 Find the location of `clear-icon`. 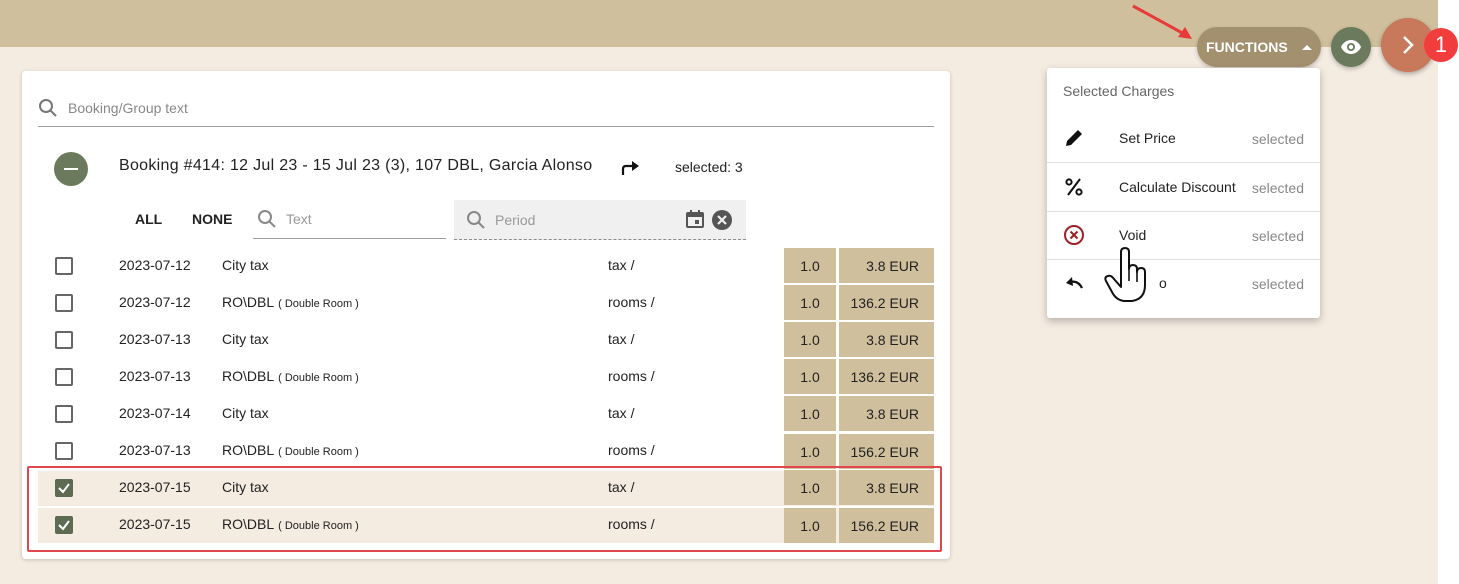

clear-icon is located at coordinates (722, 220).